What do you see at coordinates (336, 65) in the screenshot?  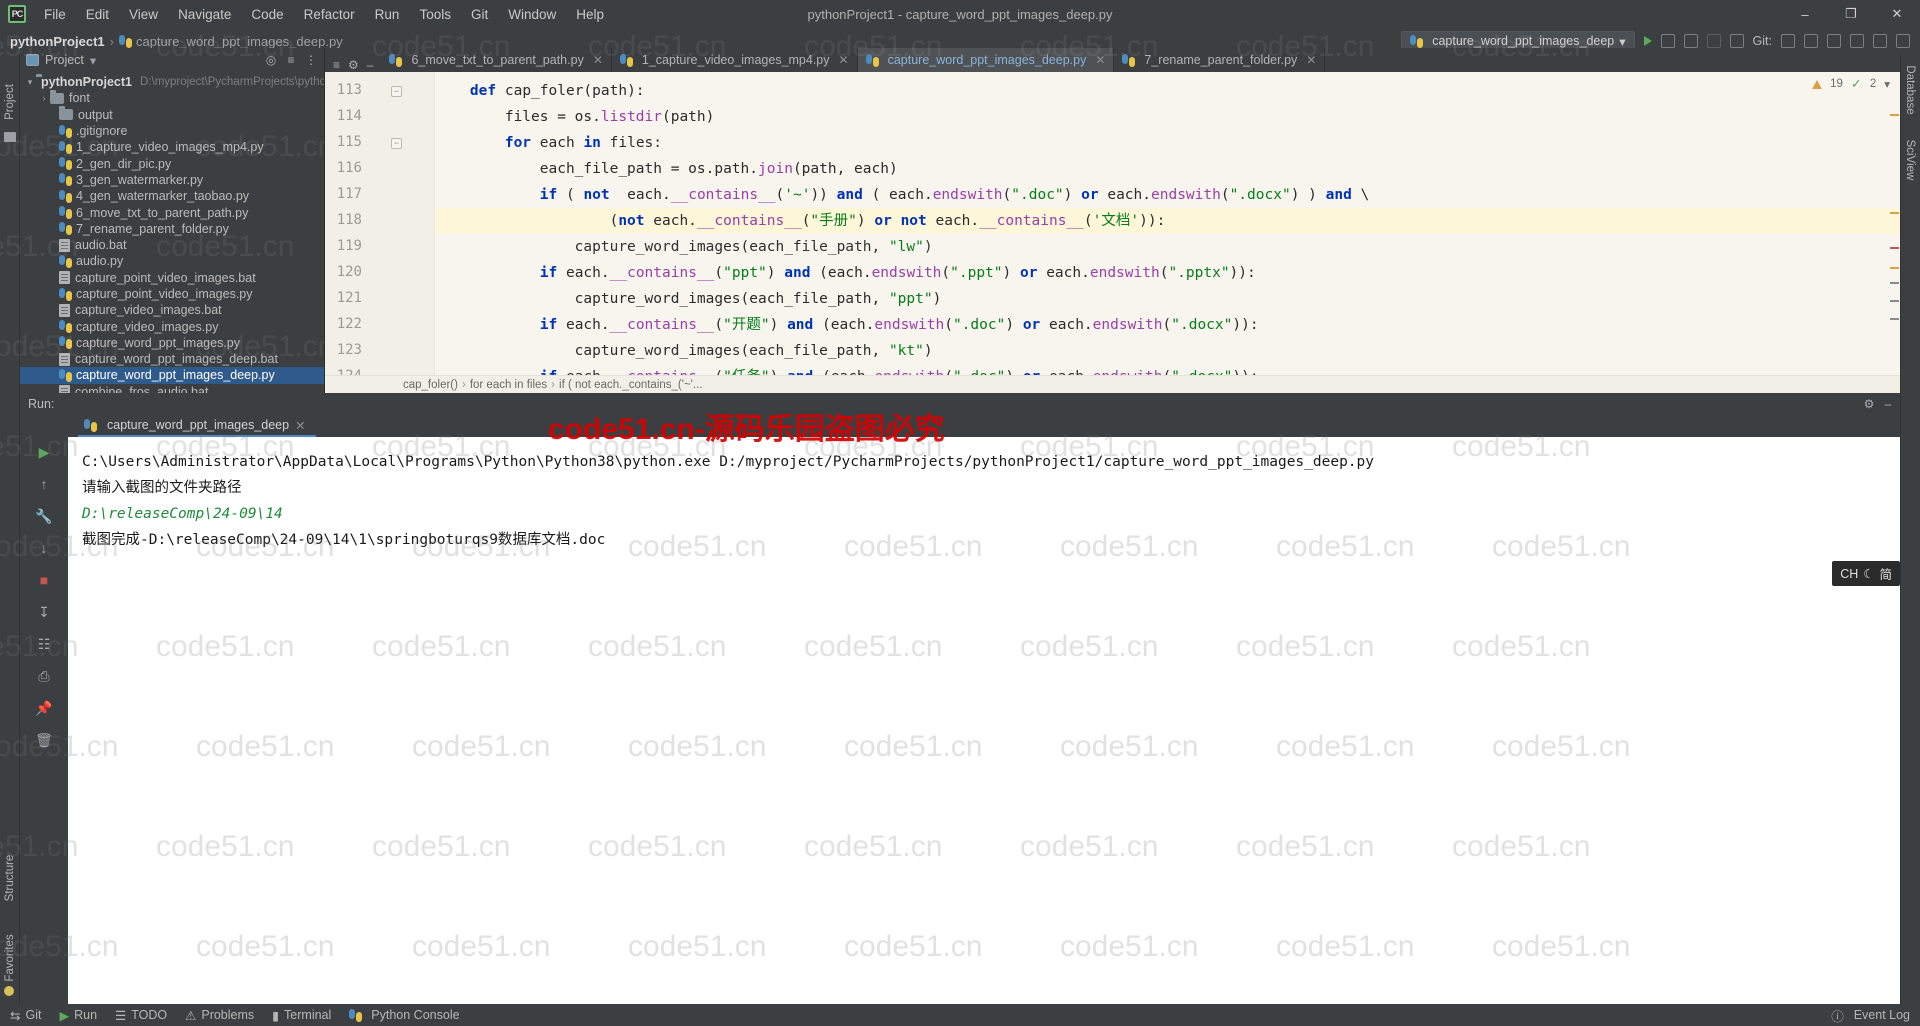 I see `editor-collapse-icon: ≡` at bounding box center [336, 65].